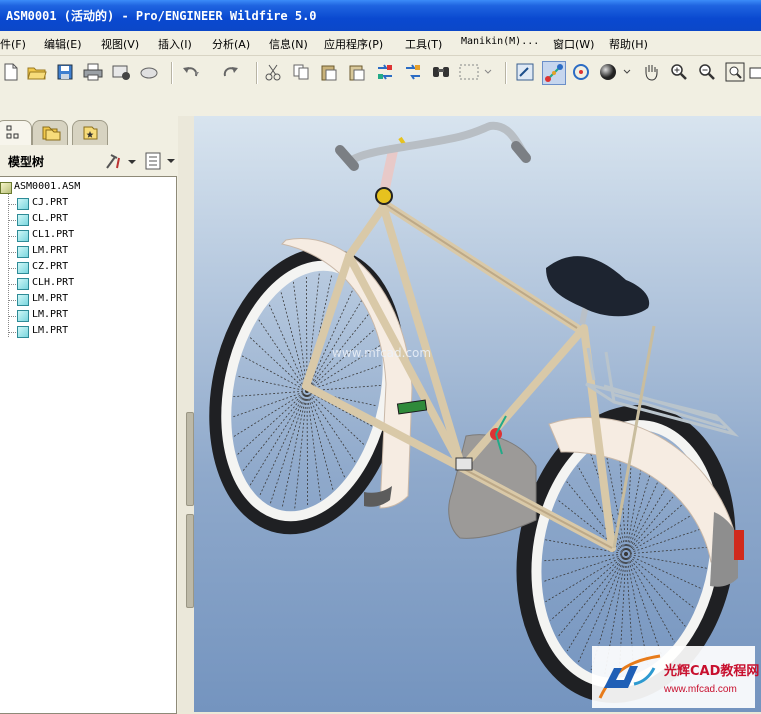 The height and width of the screenshot is (714, 761). Describe the element at coordinates (37, 72) in the screenshot. I see `open-folder-icon` at that location.